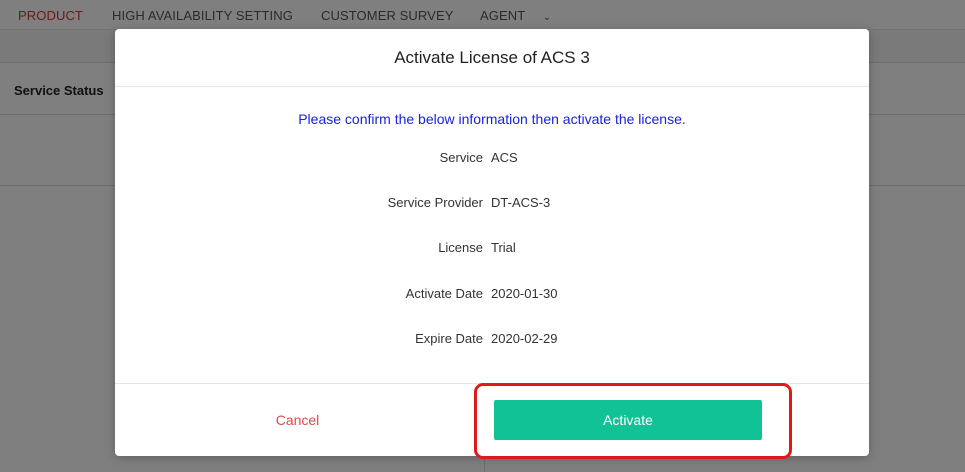 This screenshot has height=472, width=965. I want to click on info-row-expire-date: Expire Date 2020-02-29, so click(492, 341).